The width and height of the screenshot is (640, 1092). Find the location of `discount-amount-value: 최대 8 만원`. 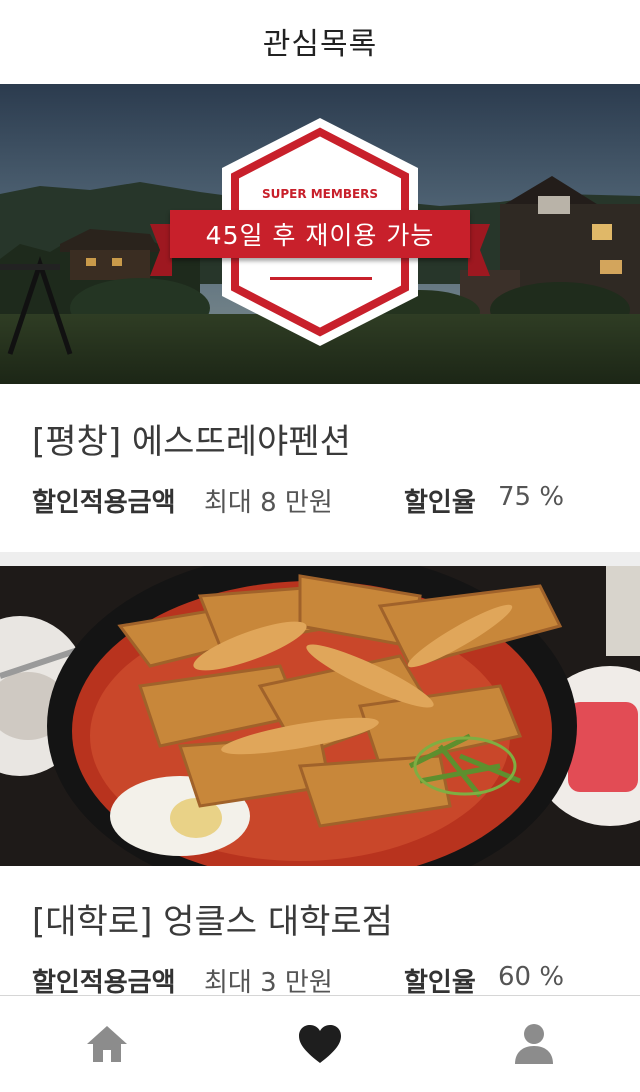

discount-amount-value: 최대 8 만원 is located at coordinates (268, 503).